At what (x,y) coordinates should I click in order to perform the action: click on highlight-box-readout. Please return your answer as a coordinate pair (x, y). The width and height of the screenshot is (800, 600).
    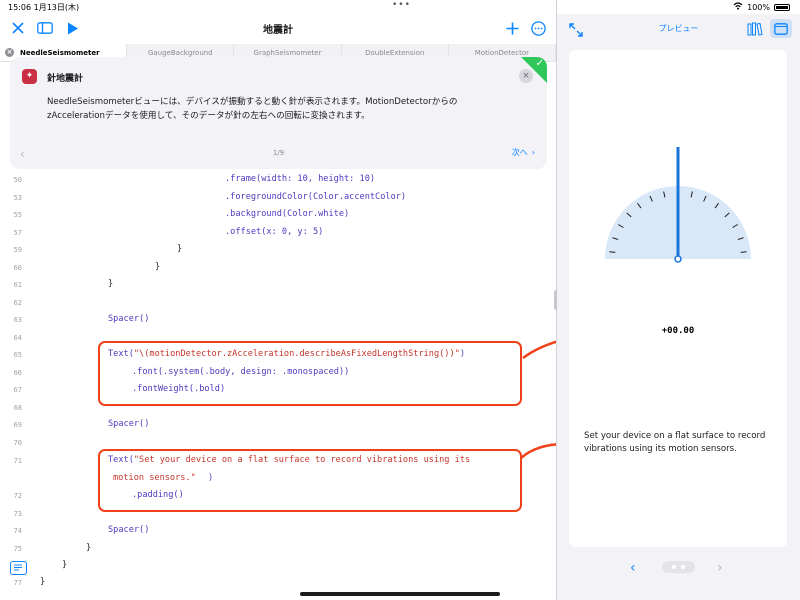
    Looking at the image, I should click on (310, 373).